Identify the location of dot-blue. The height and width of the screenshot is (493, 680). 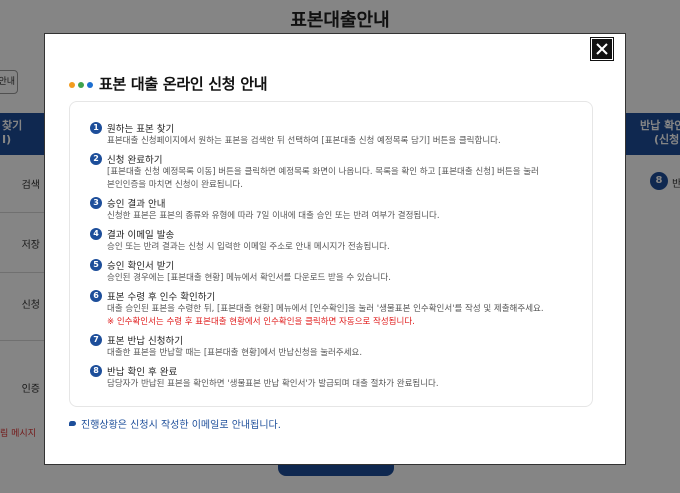
(90, 84).